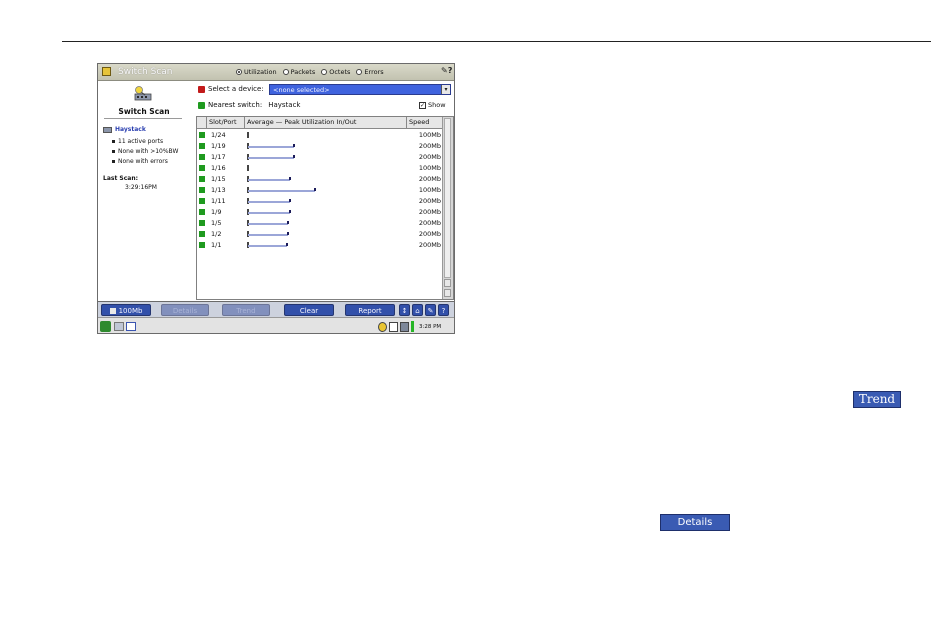 This screenshot has width=950, height=638. What do you see at coordinates (256, 72) in the screenshot?
I see `mode-utilization: Utilization` at bounding box center [256, 72].